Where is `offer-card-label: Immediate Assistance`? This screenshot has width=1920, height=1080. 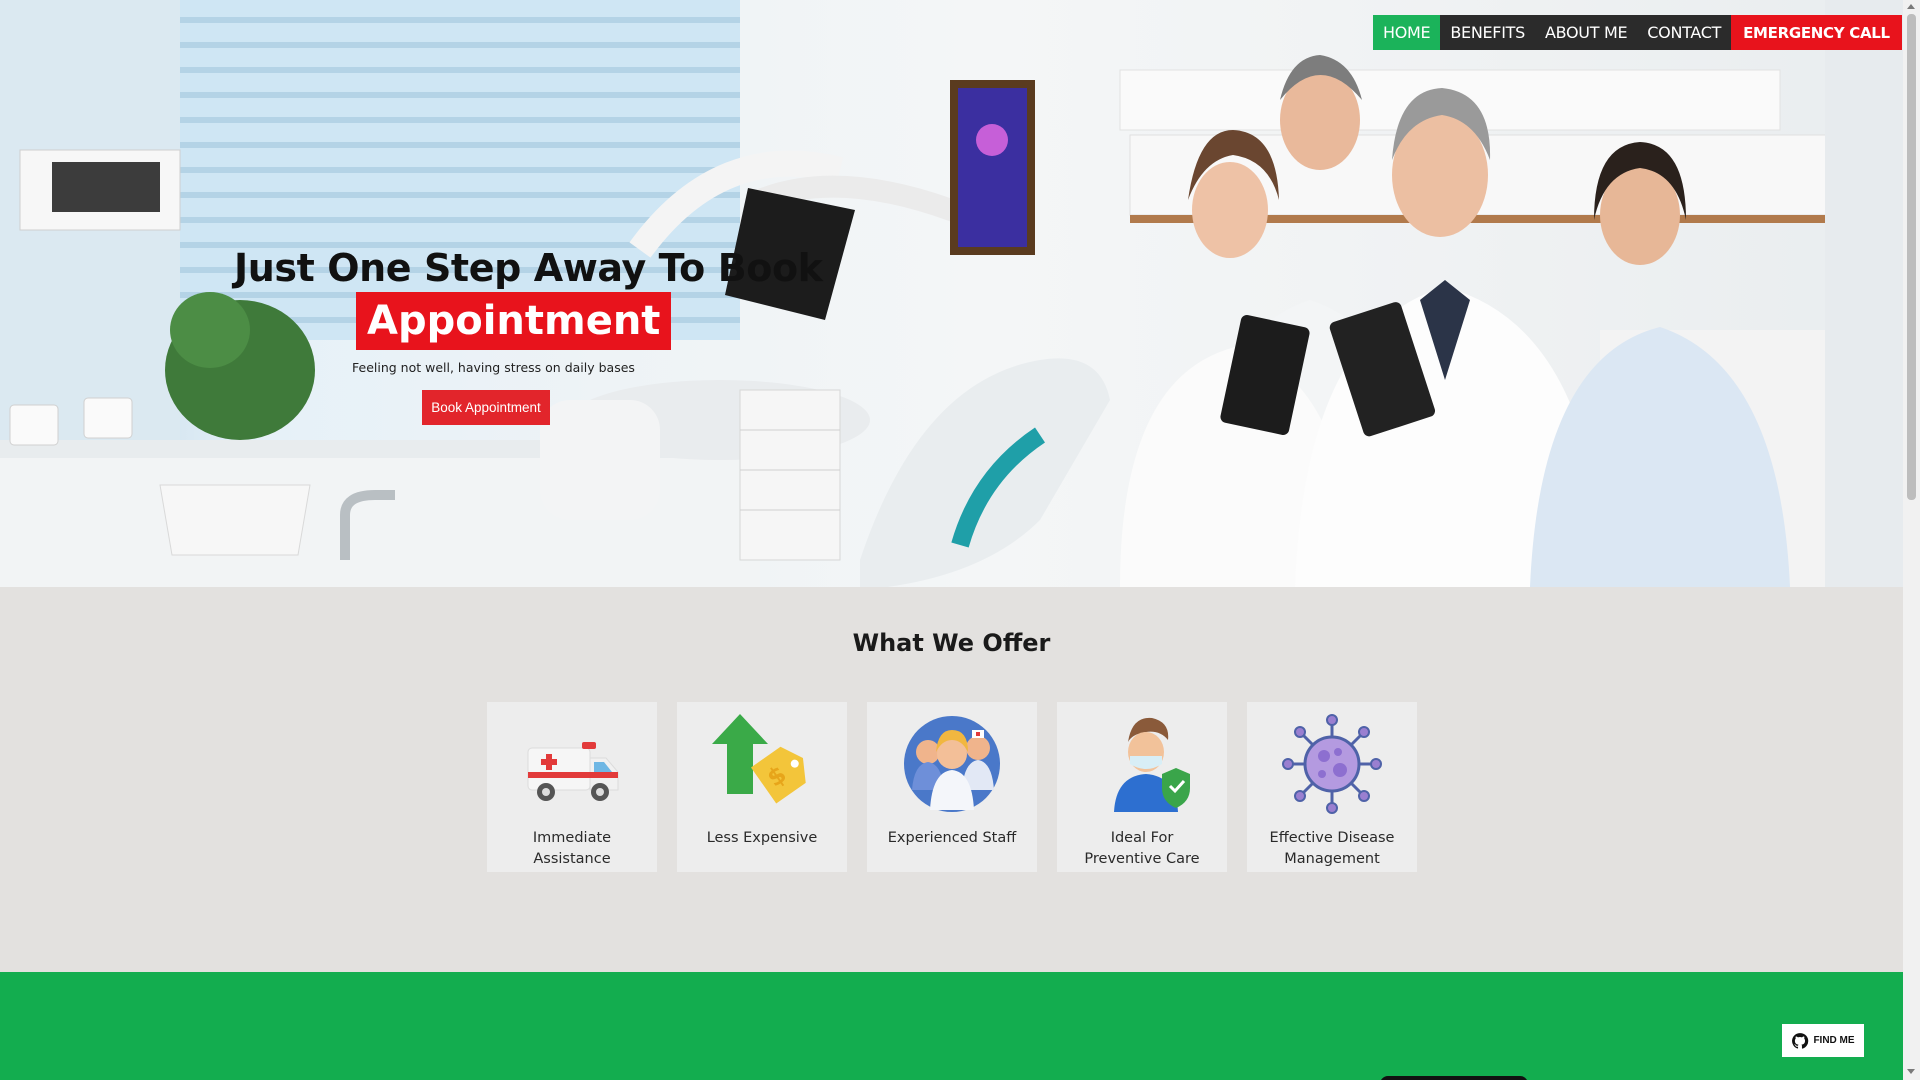 offer-card-label: Immediate Assistance is located at coordinates (572, 848).